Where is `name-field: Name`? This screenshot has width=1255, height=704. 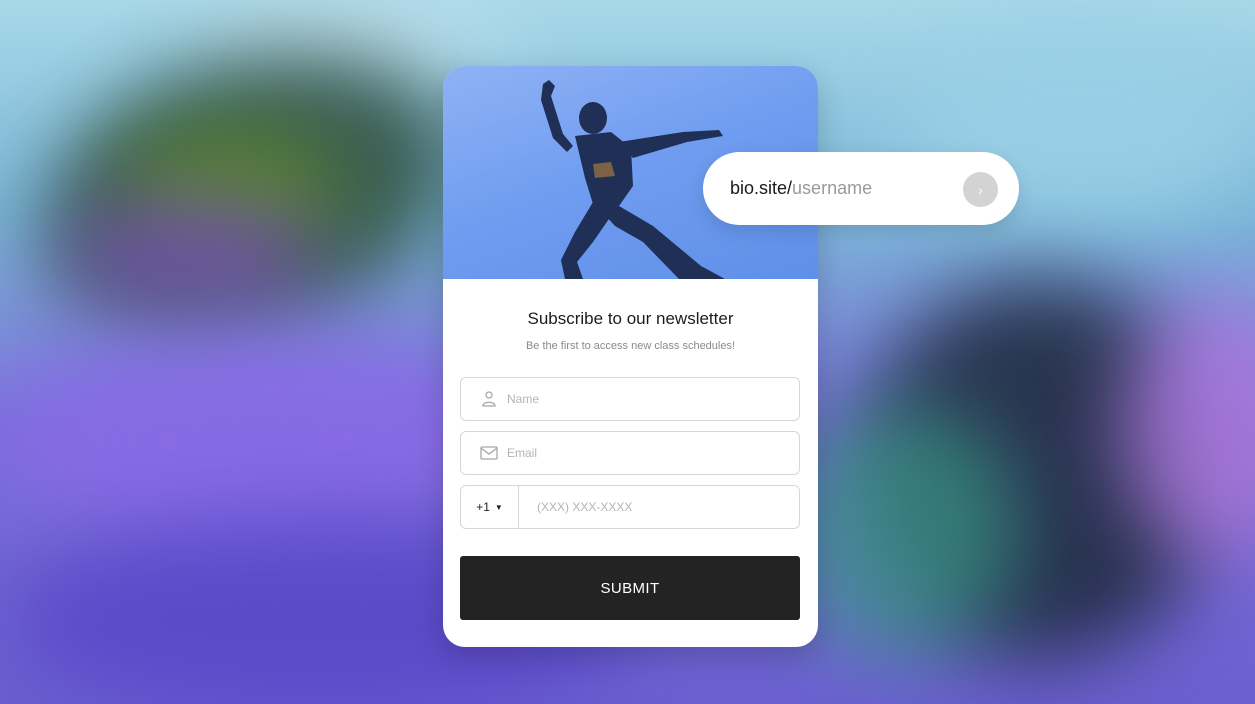
name-field: Name is located at coordinates (630, 399).